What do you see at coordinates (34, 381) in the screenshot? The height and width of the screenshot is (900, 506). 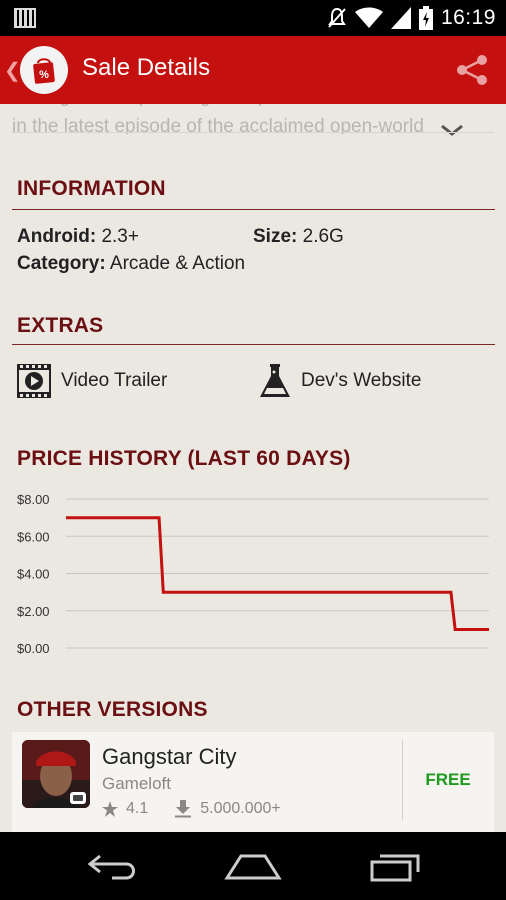 I see `video-icon` at bounding box center [34, 381].